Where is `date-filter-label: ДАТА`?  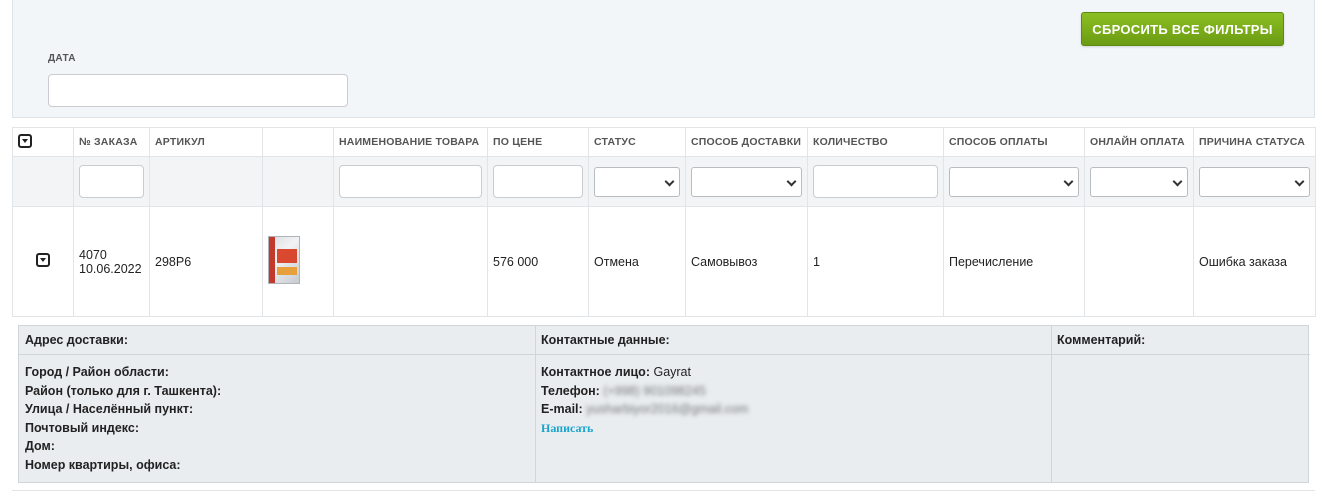
date-filter-label: ДАТА is located at coordinates (62, 58).